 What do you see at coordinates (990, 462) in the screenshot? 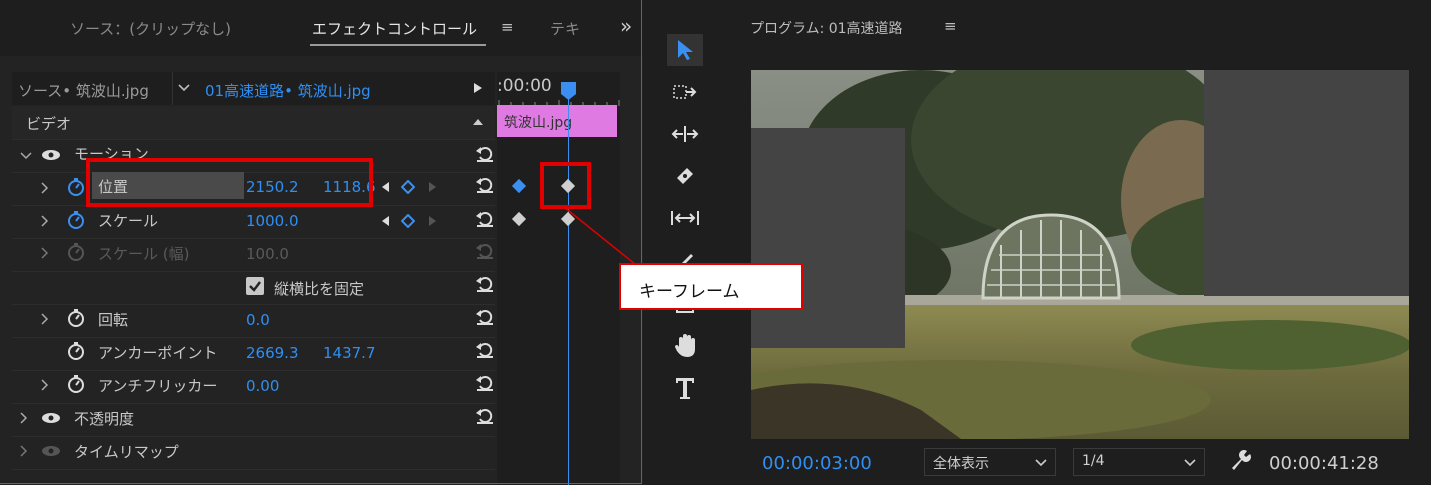
I see `zoom-level-select: 全体表示` at bounding box center [990, 462].